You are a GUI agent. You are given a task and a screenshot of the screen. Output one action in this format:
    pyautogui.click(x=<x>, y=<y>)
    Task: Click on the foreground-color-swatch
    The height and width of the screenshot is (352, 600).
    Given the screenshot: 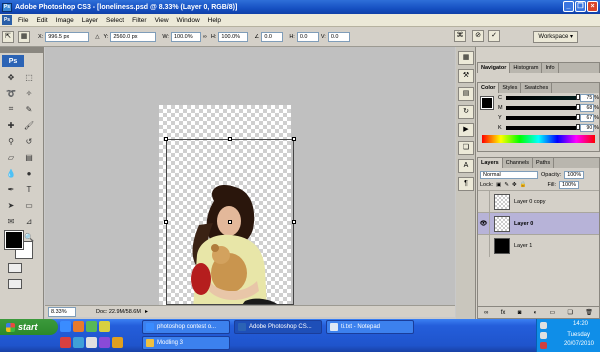 What is the action you would take?
    pyautogui.click(x=14, y=240)
    